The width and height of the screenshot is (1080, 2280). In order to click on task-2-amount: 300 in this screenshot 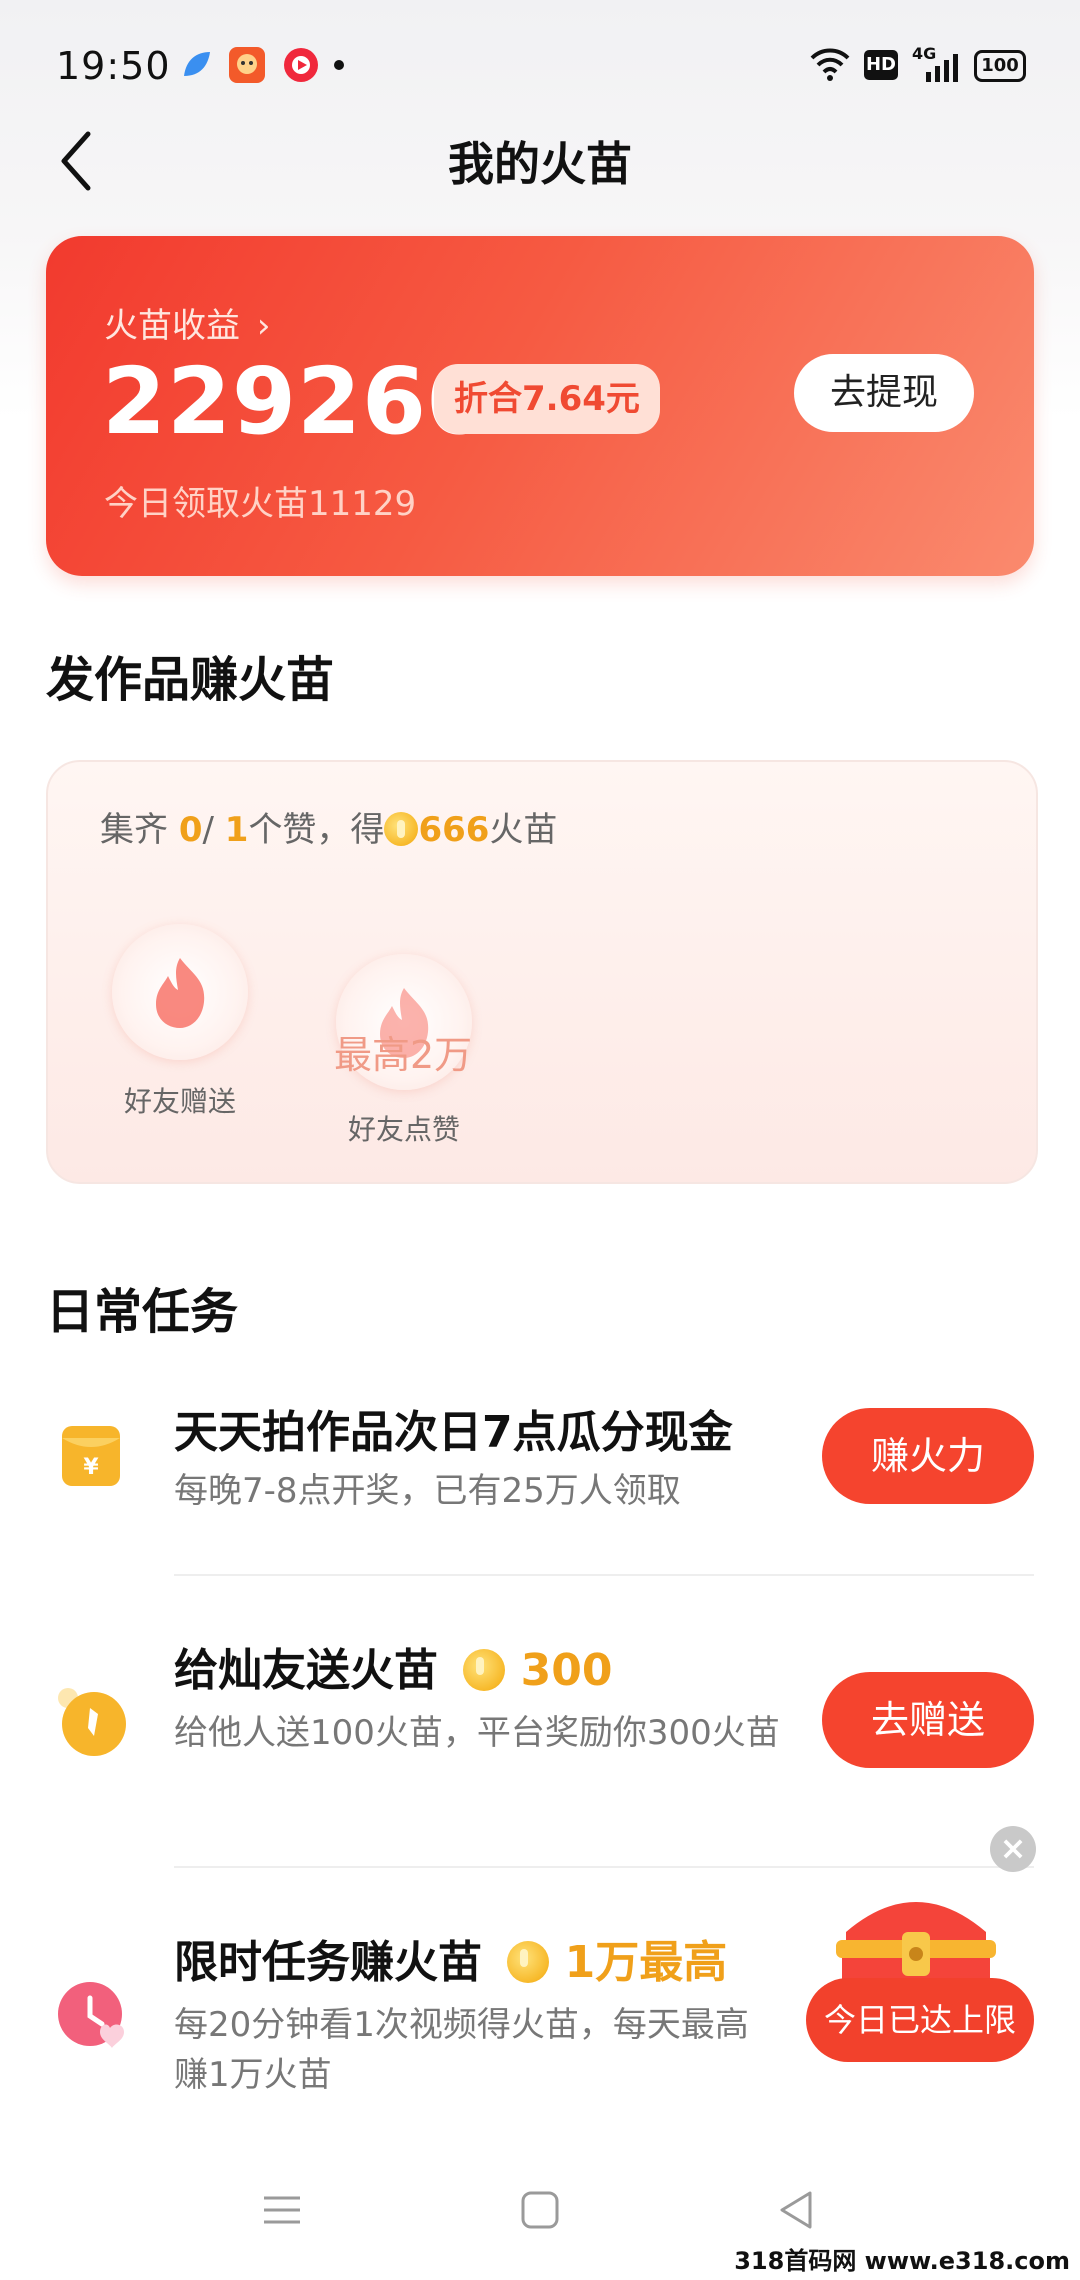, I will do `click(566, 1670)`.